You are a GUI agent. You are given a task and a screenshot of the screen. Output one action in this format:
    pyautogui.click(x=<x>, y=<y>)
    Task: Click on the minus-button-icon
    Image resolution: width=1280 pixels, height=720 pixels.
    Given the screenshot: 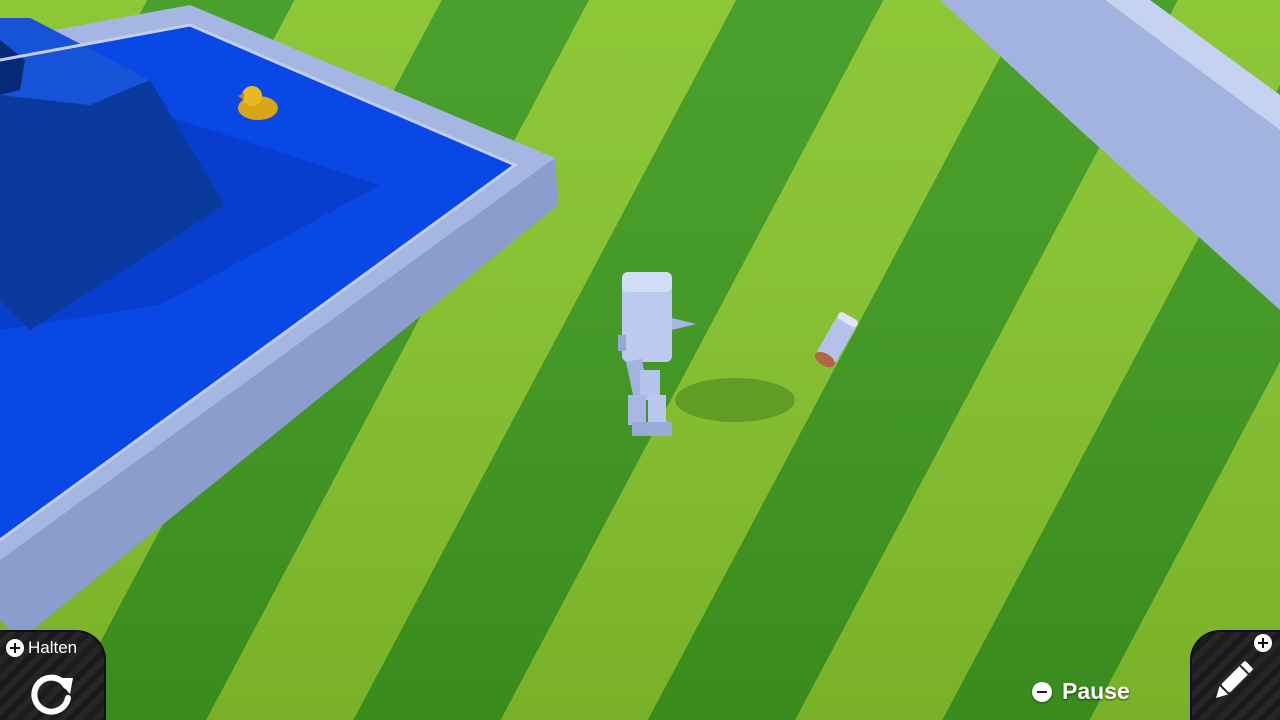 What is the action you would take?
    pyautogui.click(x=1042, y=691)
    